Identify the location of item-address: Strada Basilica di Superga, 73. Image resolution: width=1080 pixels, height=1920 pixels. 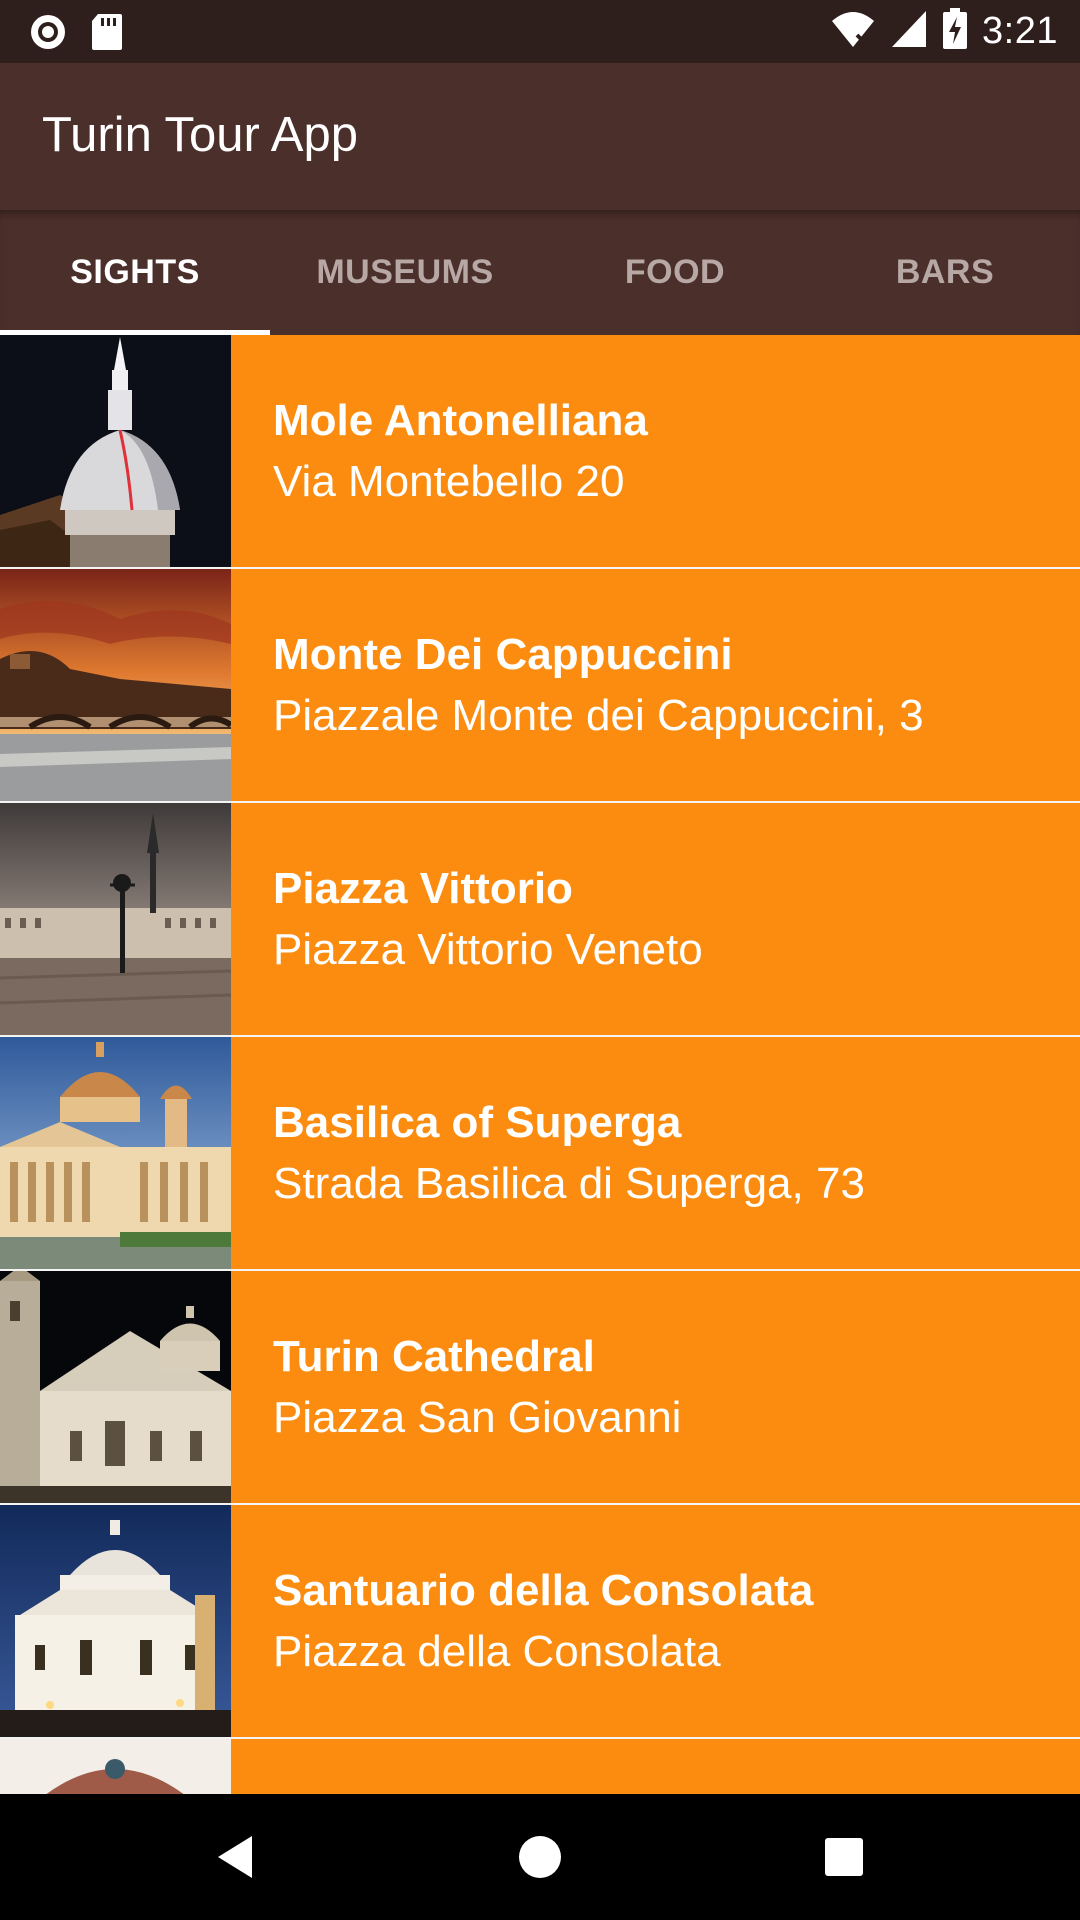
(569, 1183).